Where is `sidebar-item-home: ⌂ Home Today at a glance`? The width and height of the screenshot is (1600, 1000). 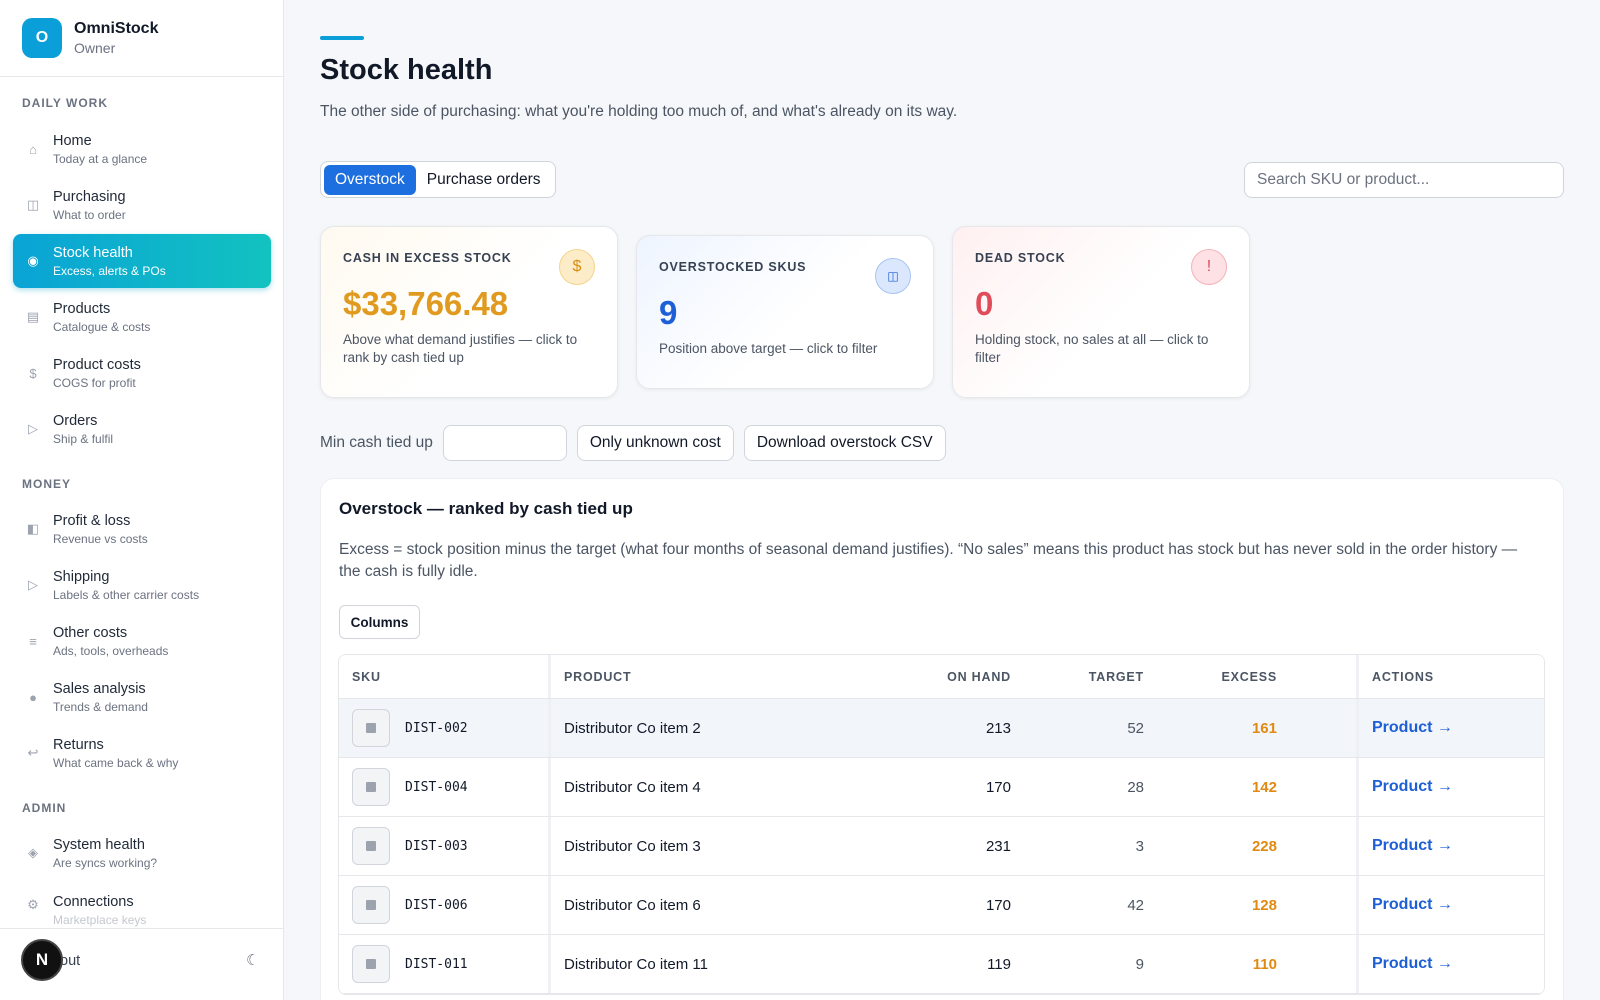 sidebar-item-home: ⌂ Home Today at a glance is located at coordinates (142, 149).